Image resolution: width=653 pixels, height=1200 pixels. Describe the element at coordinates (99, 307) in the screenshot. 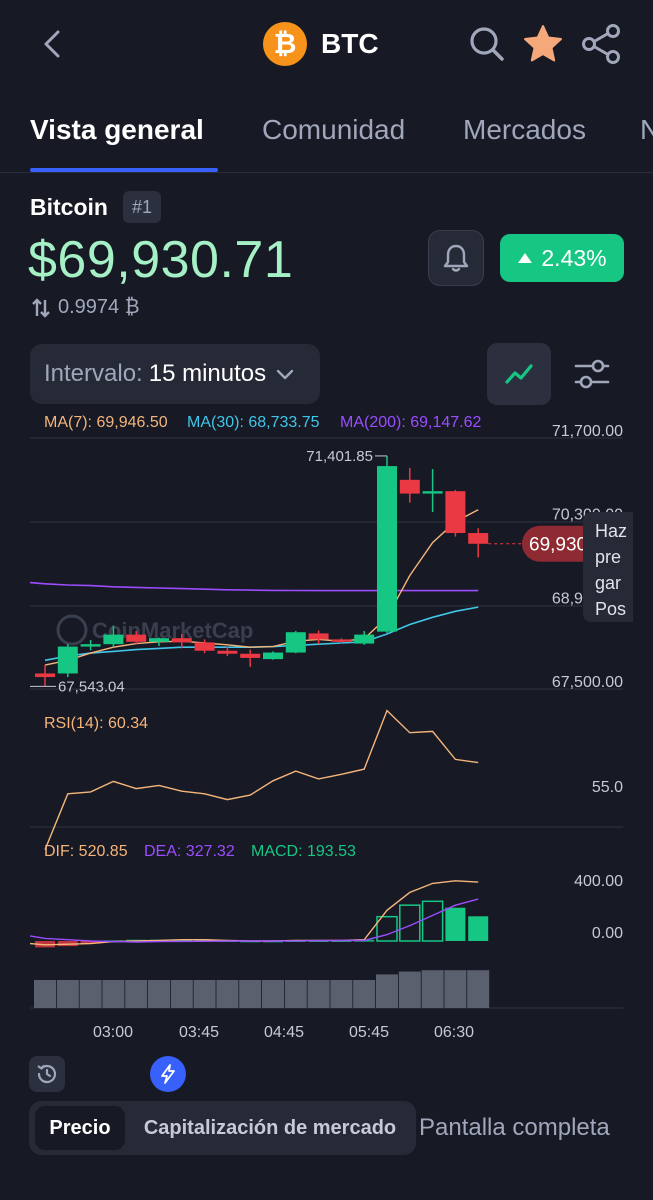

I see `btc-conversion-value: 0.9974 ₿` at that location.